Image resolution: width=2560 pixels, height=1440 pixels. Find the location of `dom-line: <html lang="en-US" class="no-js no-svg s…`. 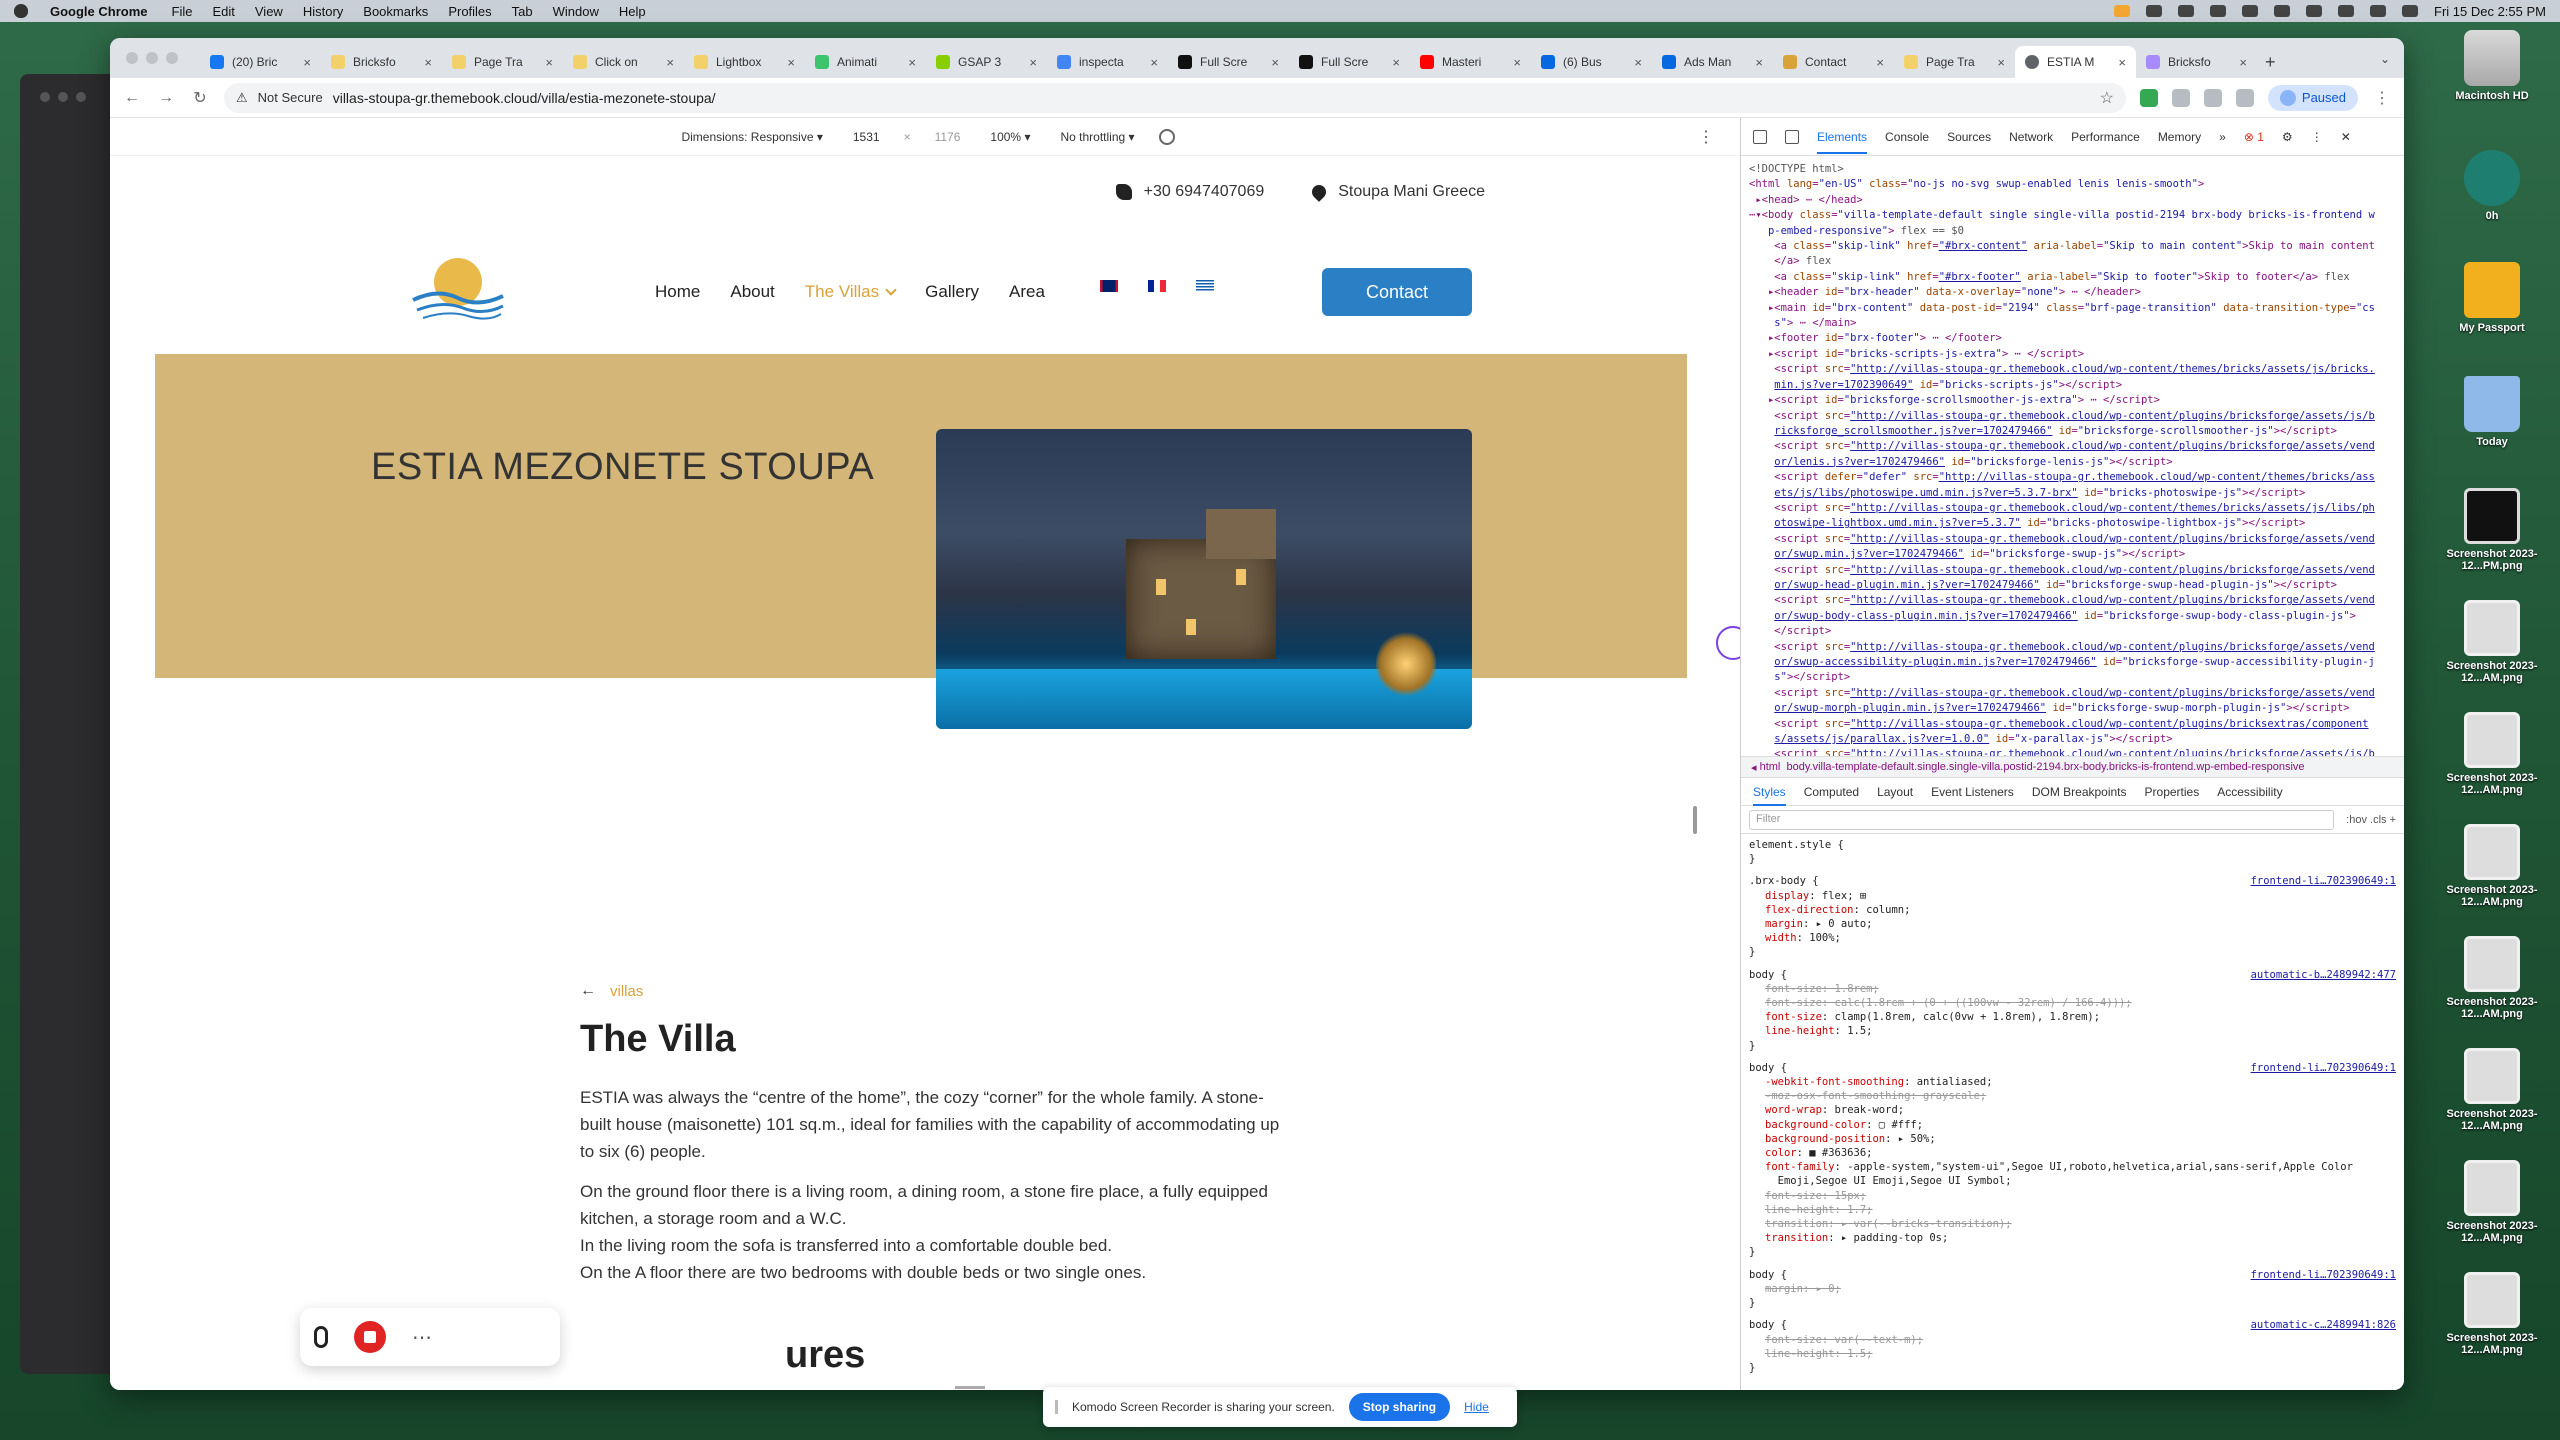

dom-line: <html lang="en-US" class="no-js no-svg s… is located at coordinates (2072, 184).